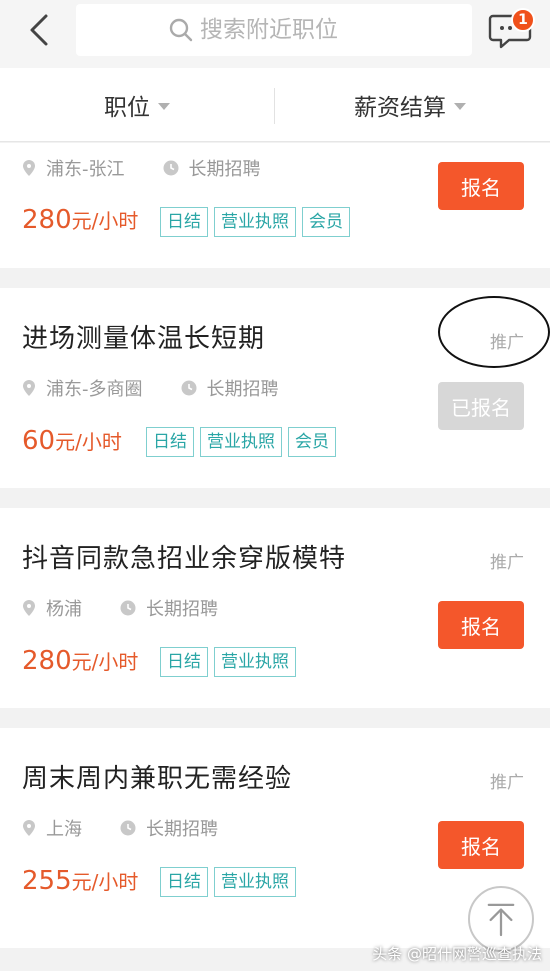 Image resolution: width=550 pixels, height=971 pixels. Describe the element at coordinates (457, 954) in the screenshot. I see `watermark: 头条 @昭什网警巡查执法` at that location.